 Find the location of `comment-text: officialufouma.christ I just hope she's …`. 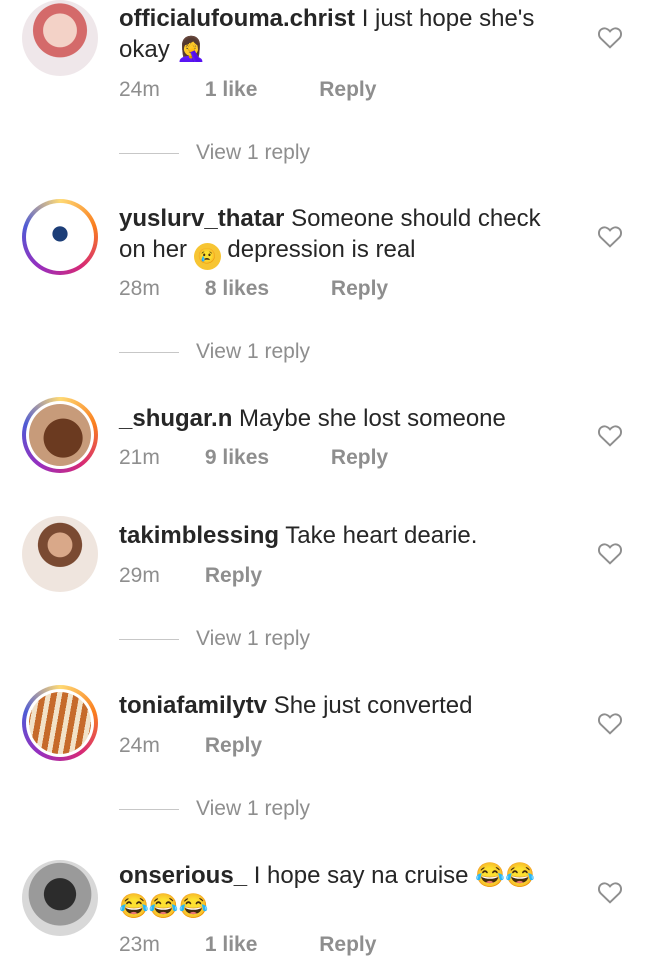

comment-text: officialufouma.christ I just hope she's … is located at coordinates (339, 34).